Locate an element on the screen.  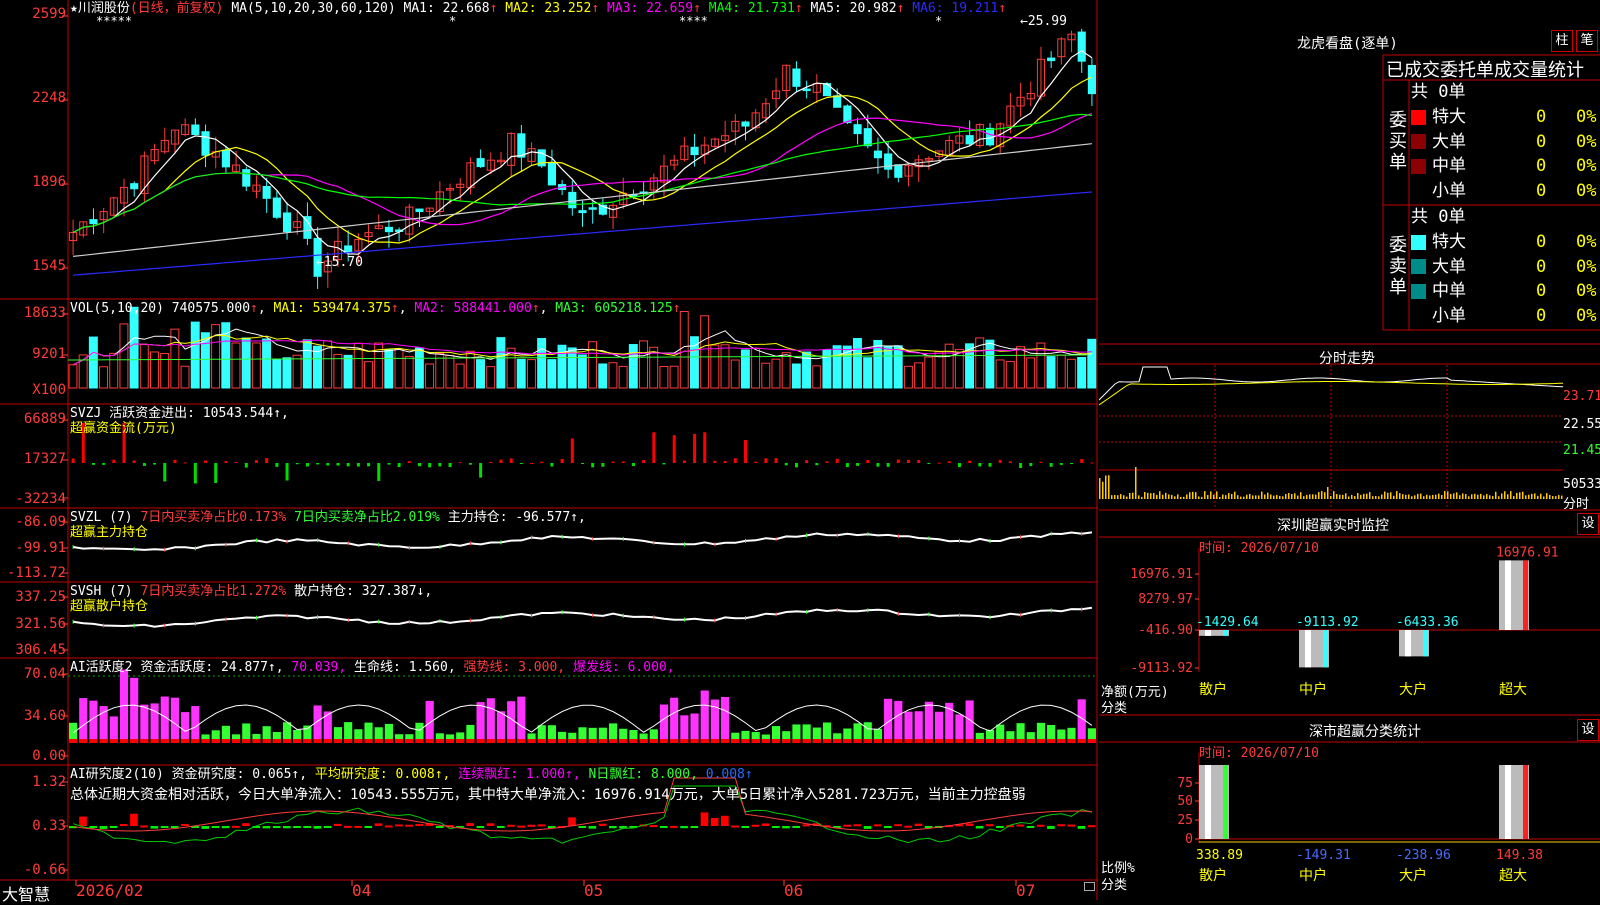
research-chart is located at coordinates (582, 822).